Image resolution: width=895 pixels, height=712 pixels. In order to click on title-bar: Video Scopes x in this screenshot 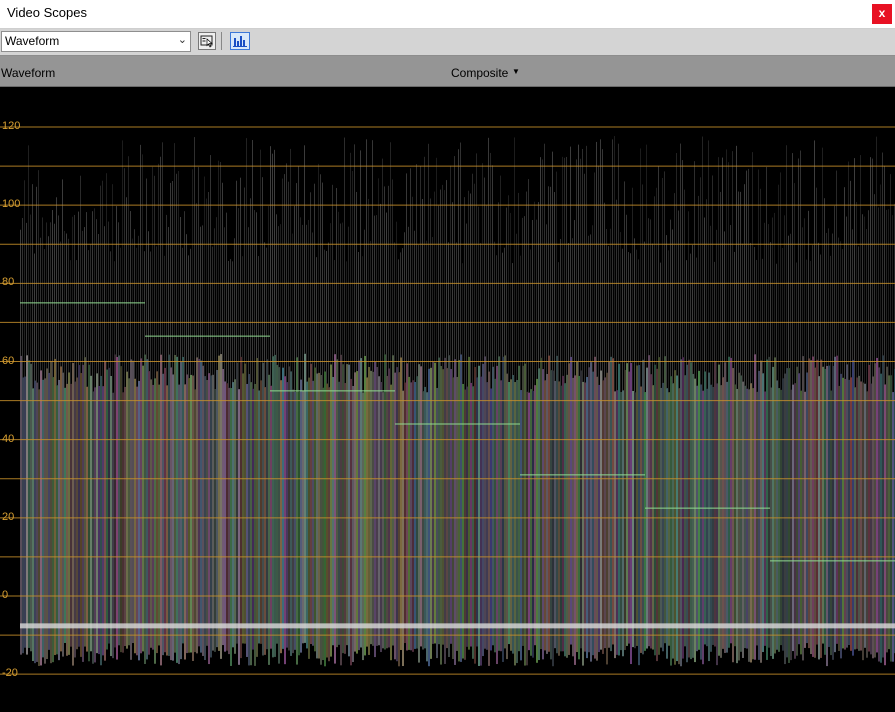, I will do `click(447, 14)`.